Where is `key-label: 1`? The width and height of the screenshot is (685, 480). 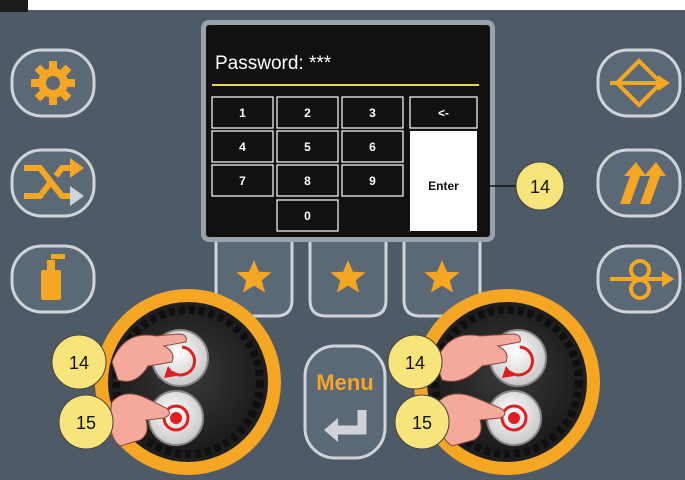 key-label: 1 is located at coordinates (242, 113).